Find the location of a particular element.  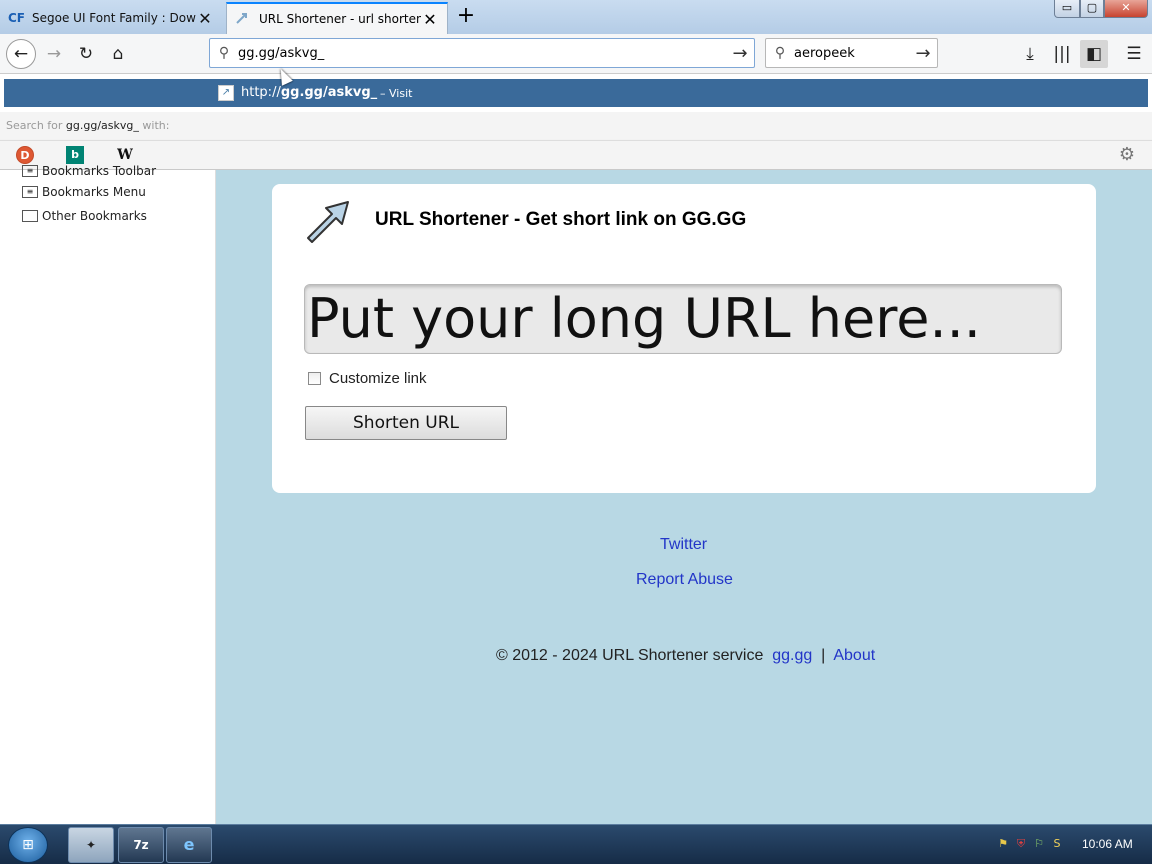

search-query: gg.gg/askvg_ is located at coordinates (102, 125).